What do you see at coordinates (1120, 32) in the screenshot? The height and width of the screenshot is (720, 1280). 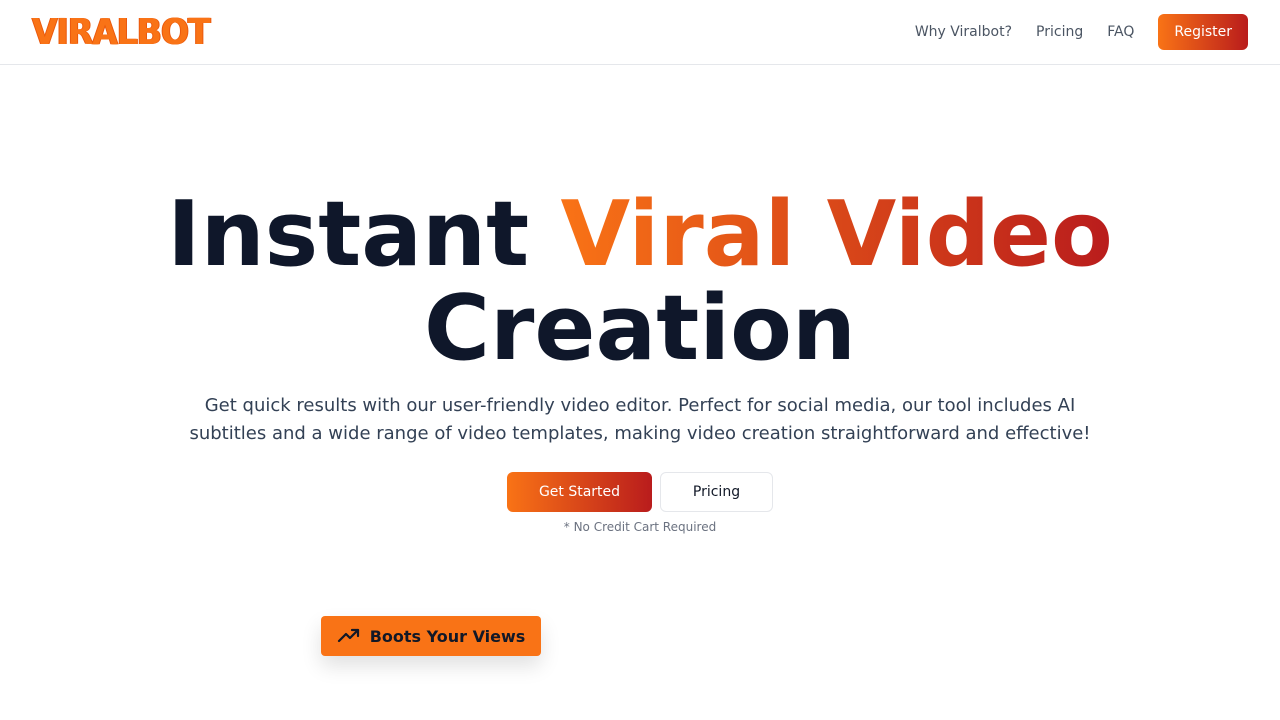 I see `nav-link-faq: FAQ` at bounding box center [1120, 32].